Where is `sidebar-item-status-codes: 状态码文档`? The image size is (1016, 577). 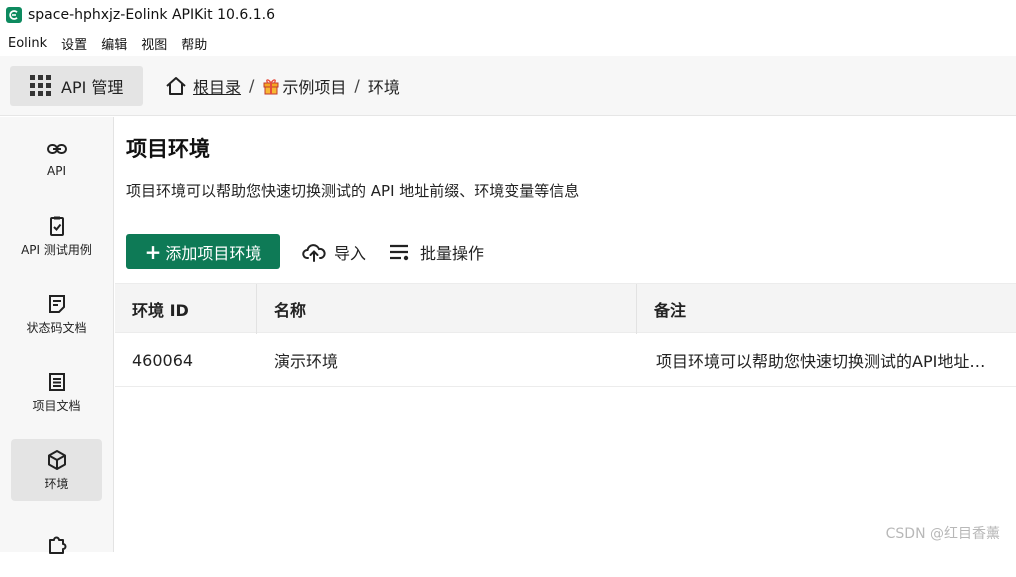 sidebar-item-status-codes: 状态码文档 is located at coordinates (56, 314).